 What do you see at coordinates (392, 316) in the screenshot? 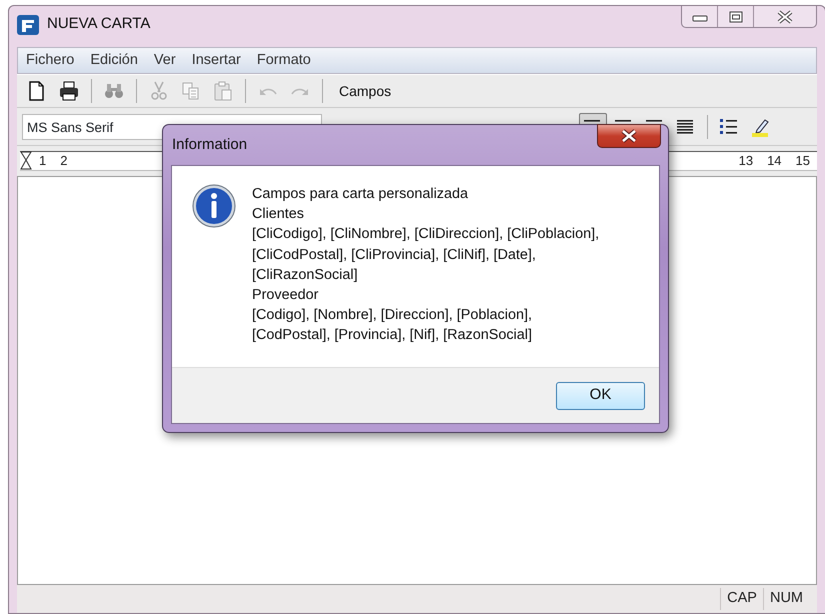
I see `message-line: [Codigo], [Nombre], [Direccion], [Poblacion],` at bounding box center [392, 316].